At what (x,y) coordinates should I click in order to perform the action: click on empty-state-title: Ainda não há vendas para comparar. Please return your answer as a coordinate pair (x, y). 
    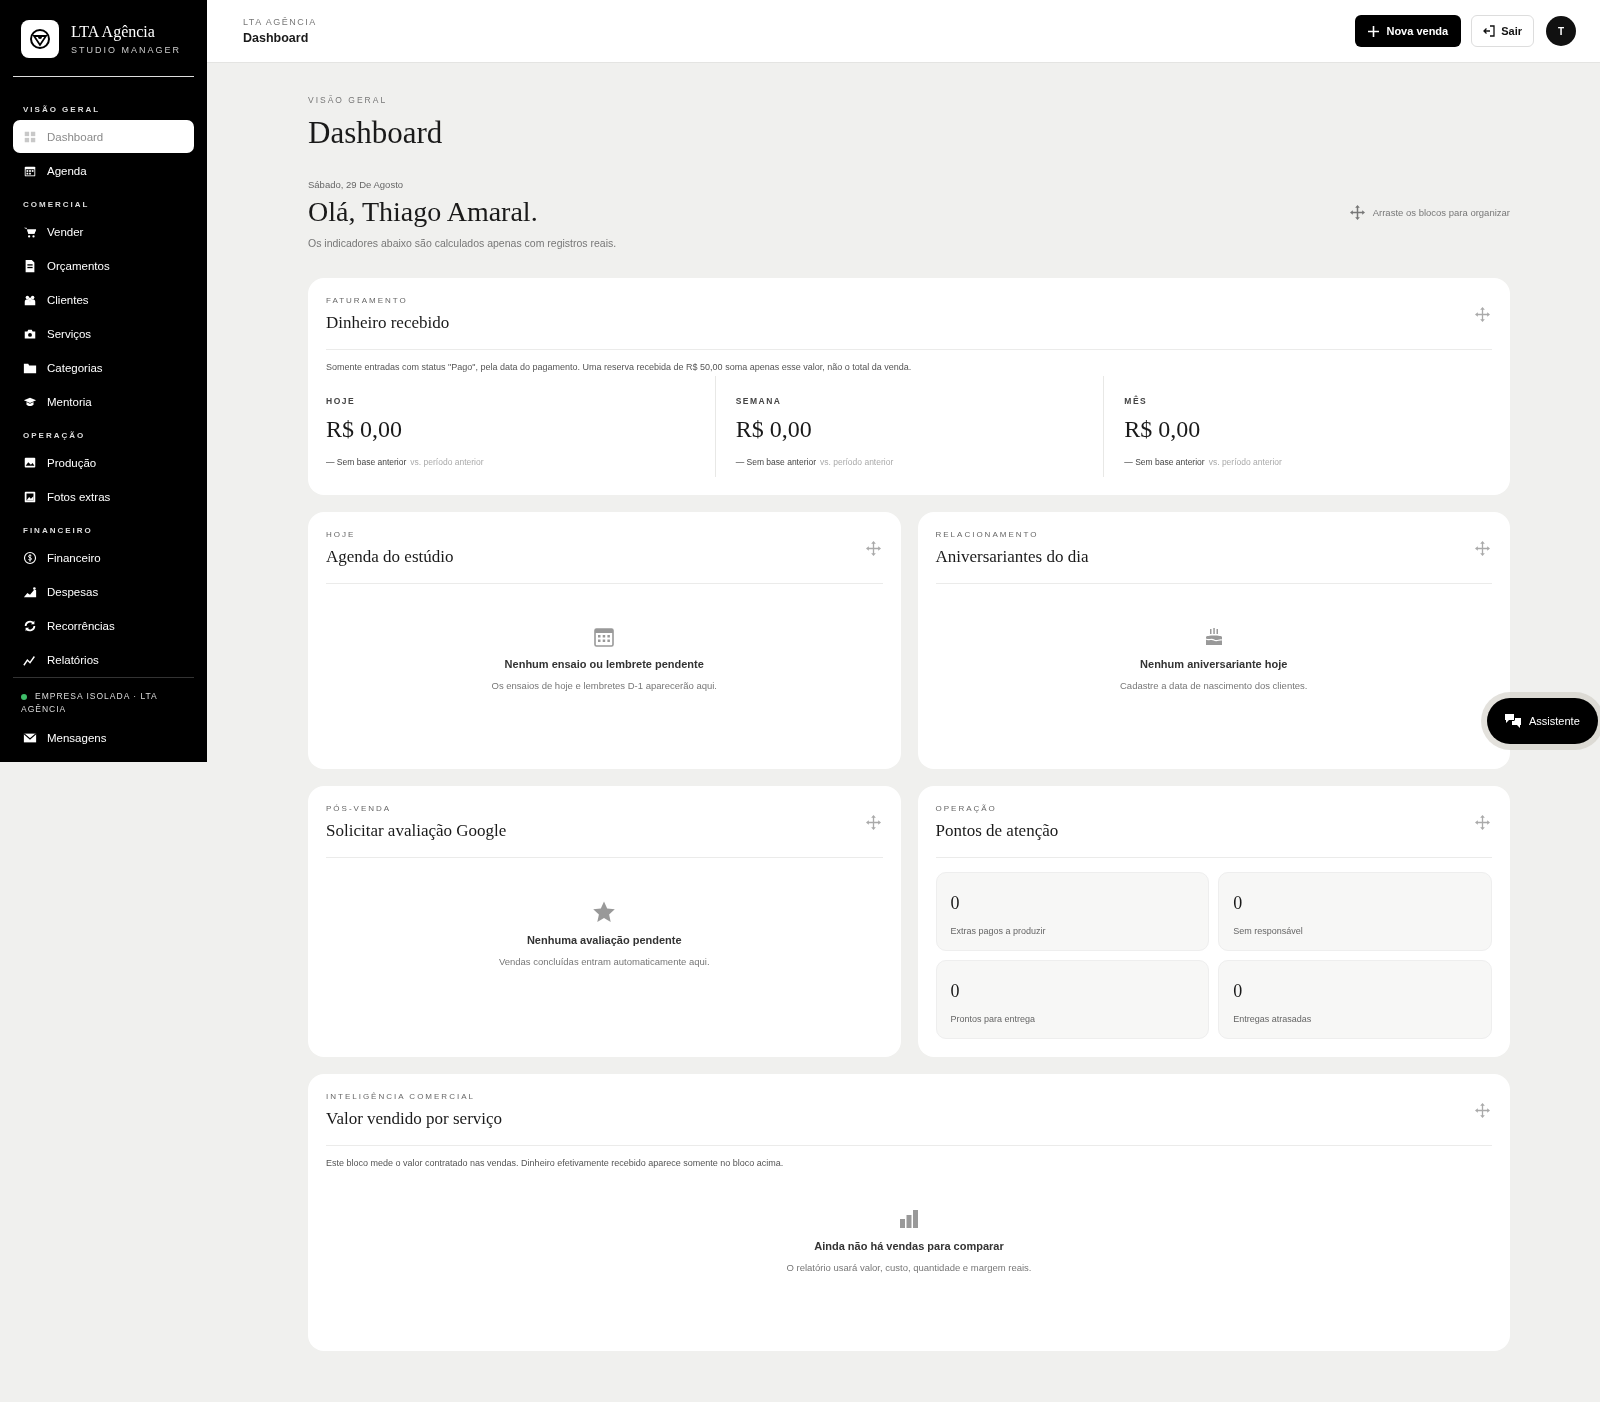
    Looking at the image, I should click on (909, 1246).